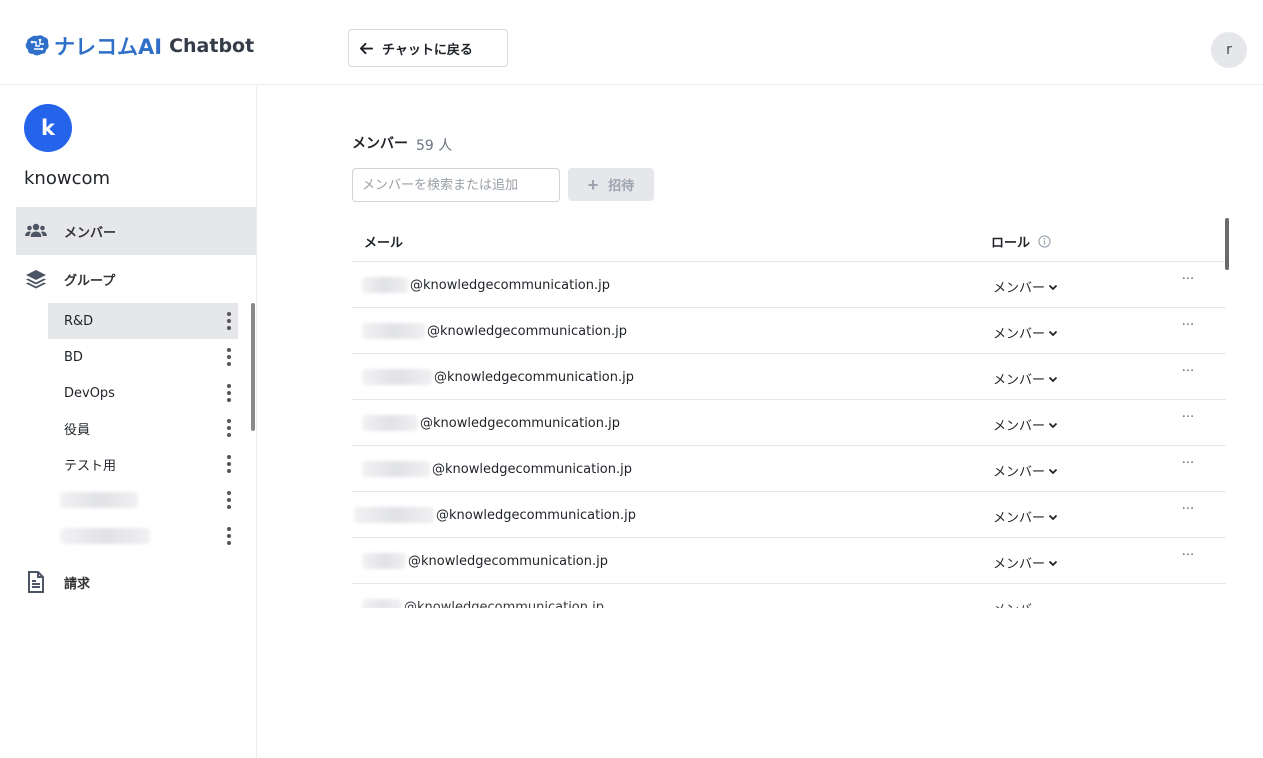  I want to click on layers-icon, so click(36, 279).